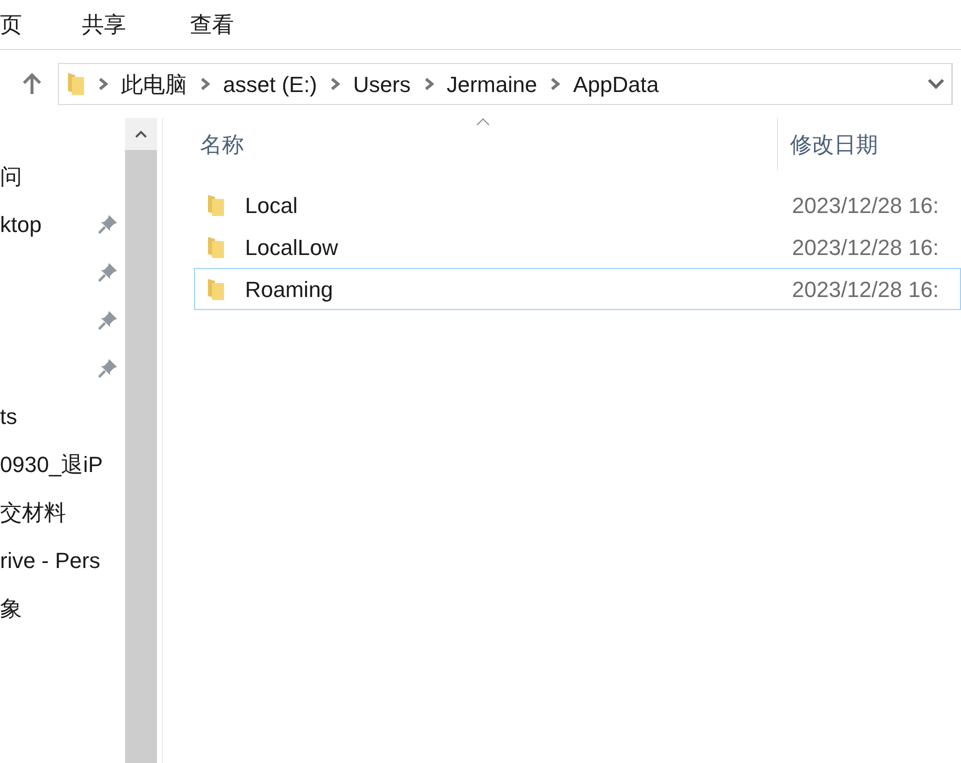  I want to click on breadcrumb-item: Jermaine, so click(492, 84).